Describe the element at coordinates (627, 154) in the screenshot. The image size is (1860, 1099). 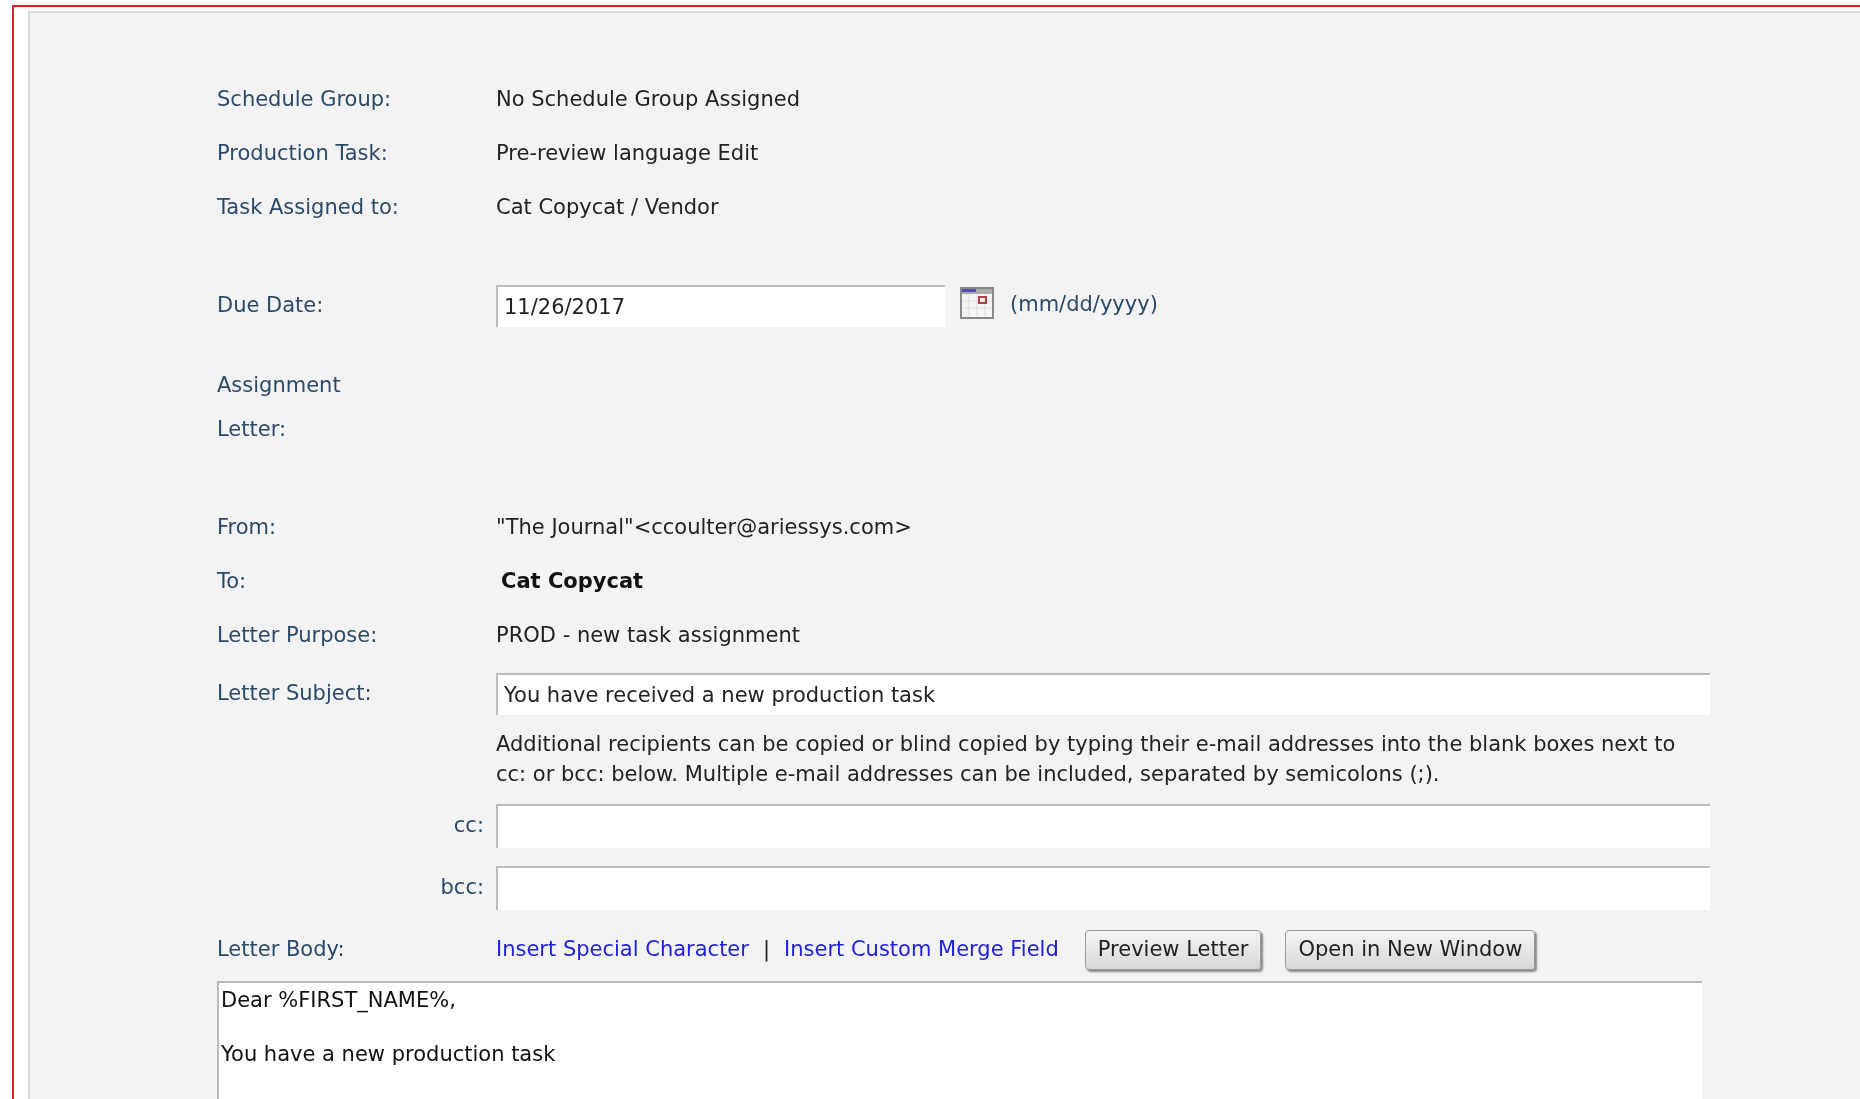
I see `production-task-value: Pre-review language Edit` at that location.